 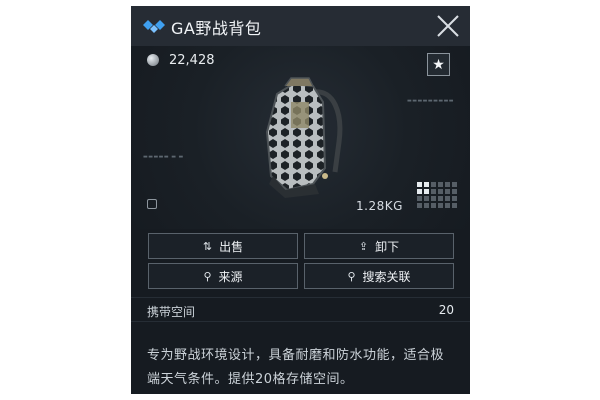 What do you see at coordinates (437, 196) in the screenshot?
I see `item-size-grid` at bounding box center [437, 196].